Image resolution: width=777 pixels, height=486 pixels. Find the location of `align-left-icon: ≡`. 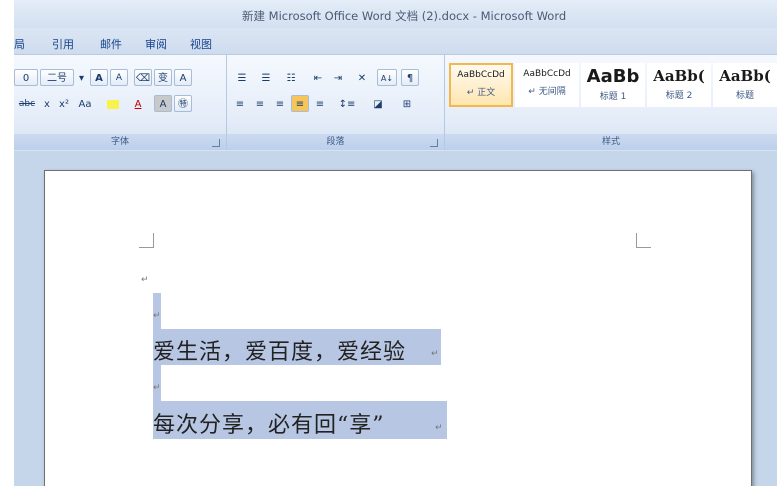

align-left-icon: ≡ is located at coordinates (240, 103).